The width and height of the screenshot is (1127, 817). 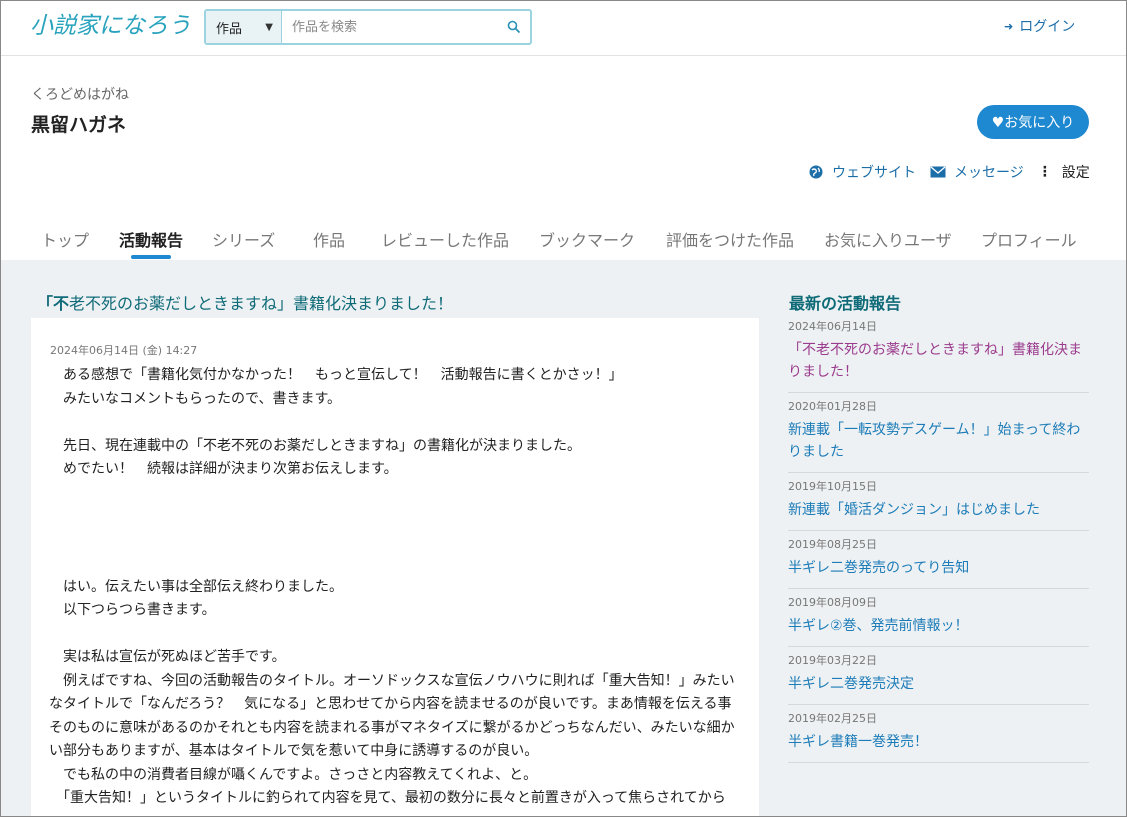 I want to click on recent-report-item: 2019年03月22日半ギレ二巻発売決定, so click(x=938, y=676).